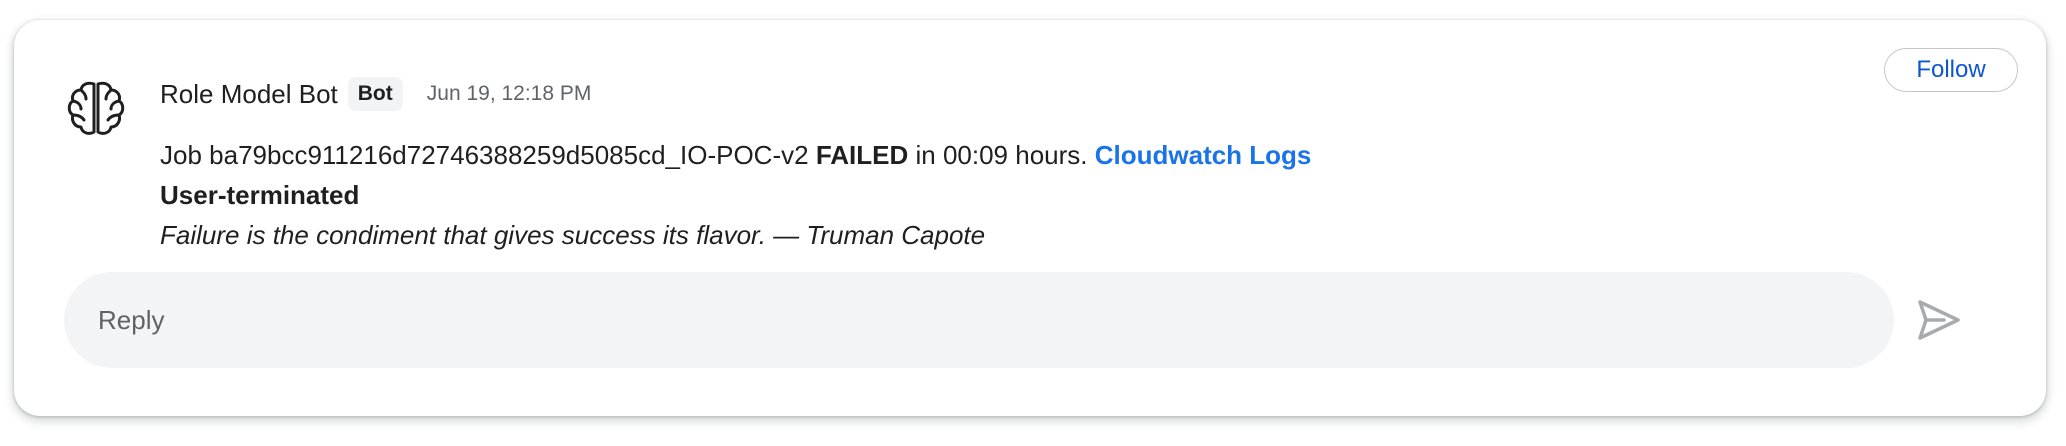 The height and width of the screenshot is (446, 2066). Describe the element at coordinates (1951, 70) in the screenshot. I see `follow-button: Follow` at that location.